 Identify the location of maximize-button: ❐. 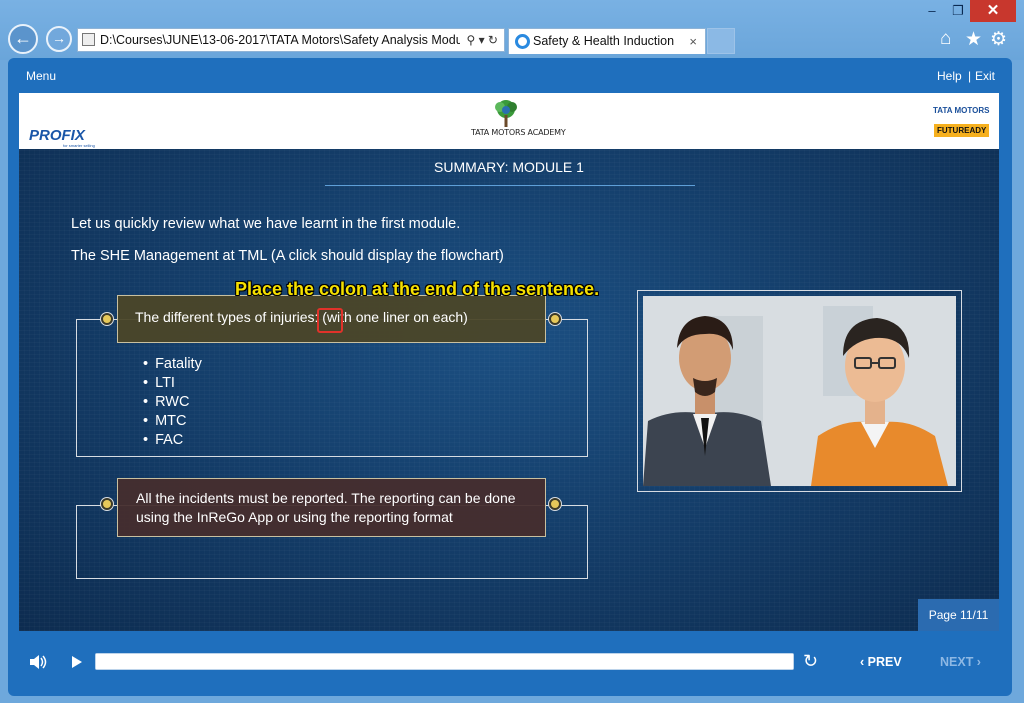
(958, 11).